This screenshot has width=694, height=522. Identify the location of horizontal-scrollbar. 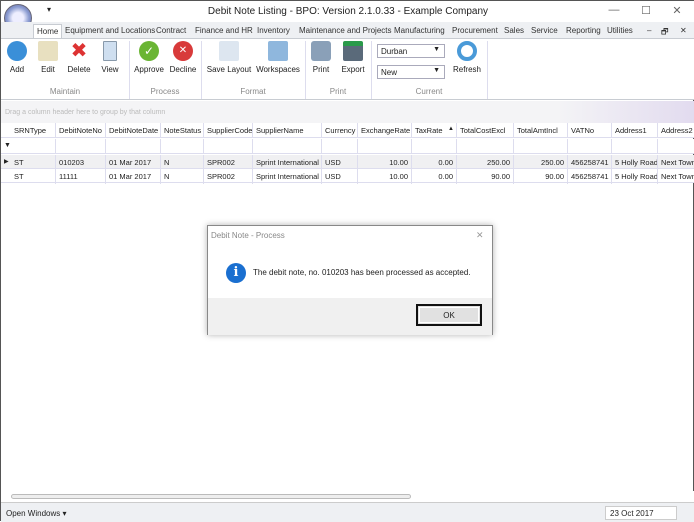
(347, 496).